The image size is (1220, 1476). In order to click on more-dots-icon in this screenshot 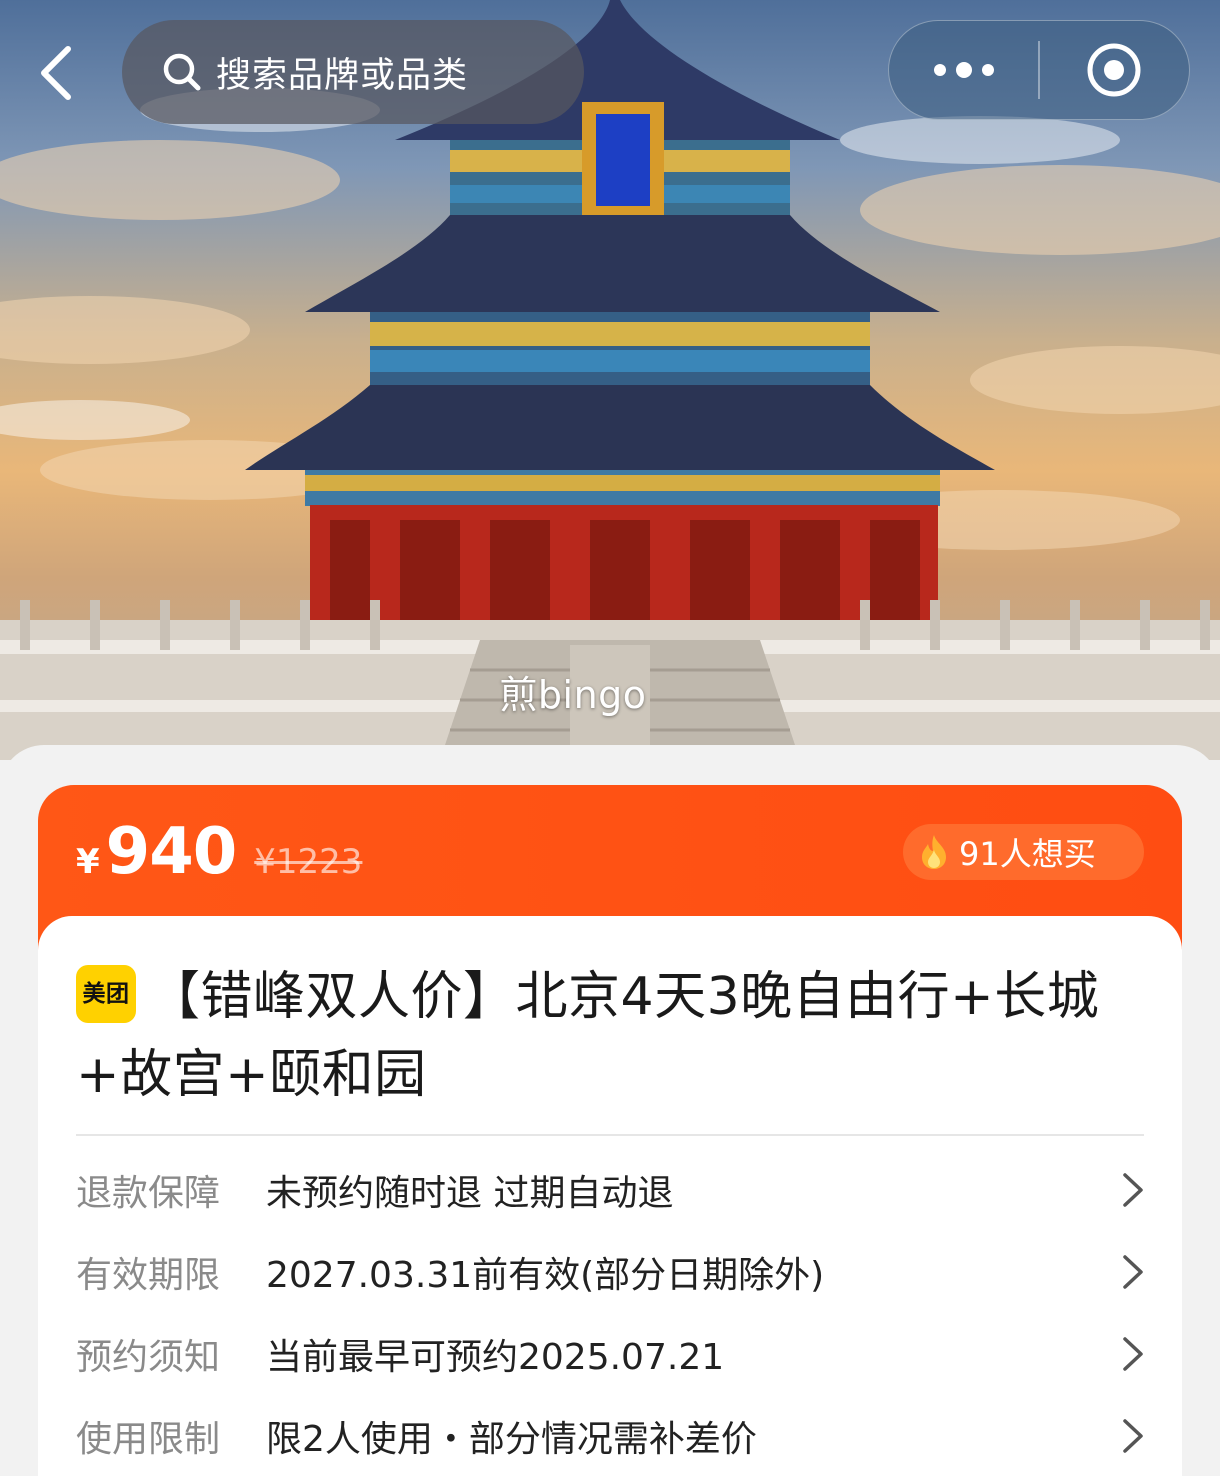, I will do `click(963, 70)`.